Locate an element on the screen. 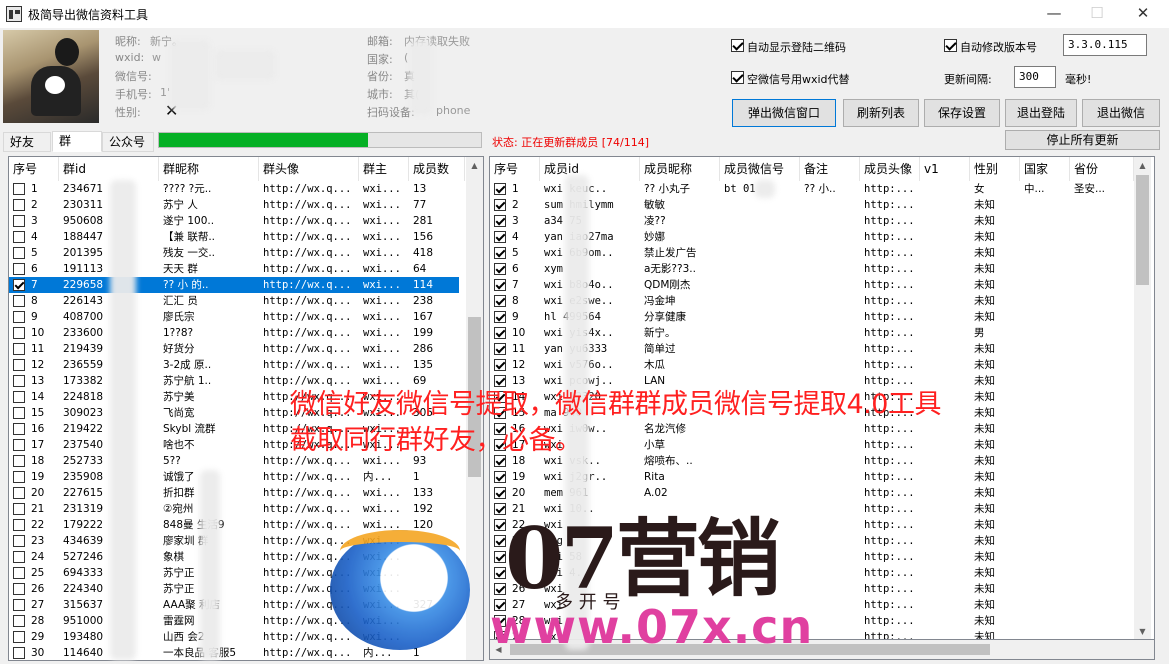  table-row: 6 191113 天天 群 http://wx.q... wxi... 64 is located at coordinates (234, 269).